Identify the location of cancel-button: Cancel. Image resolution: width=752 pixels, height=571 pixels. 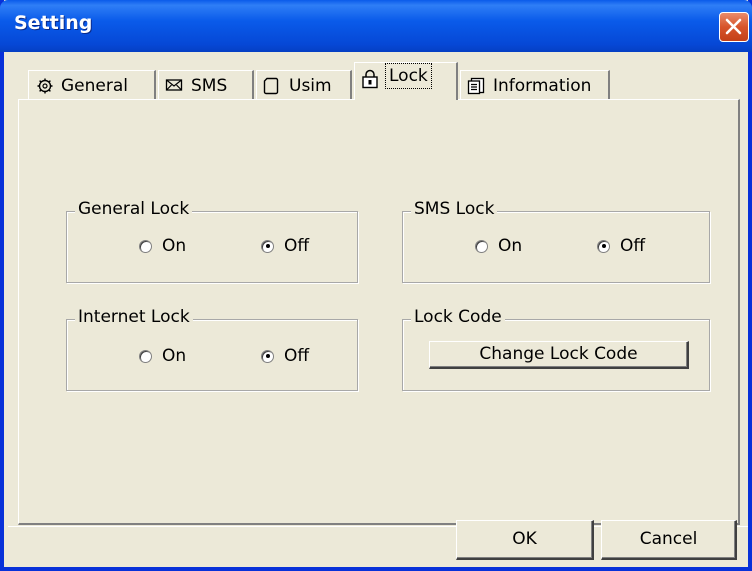
(669, 540).